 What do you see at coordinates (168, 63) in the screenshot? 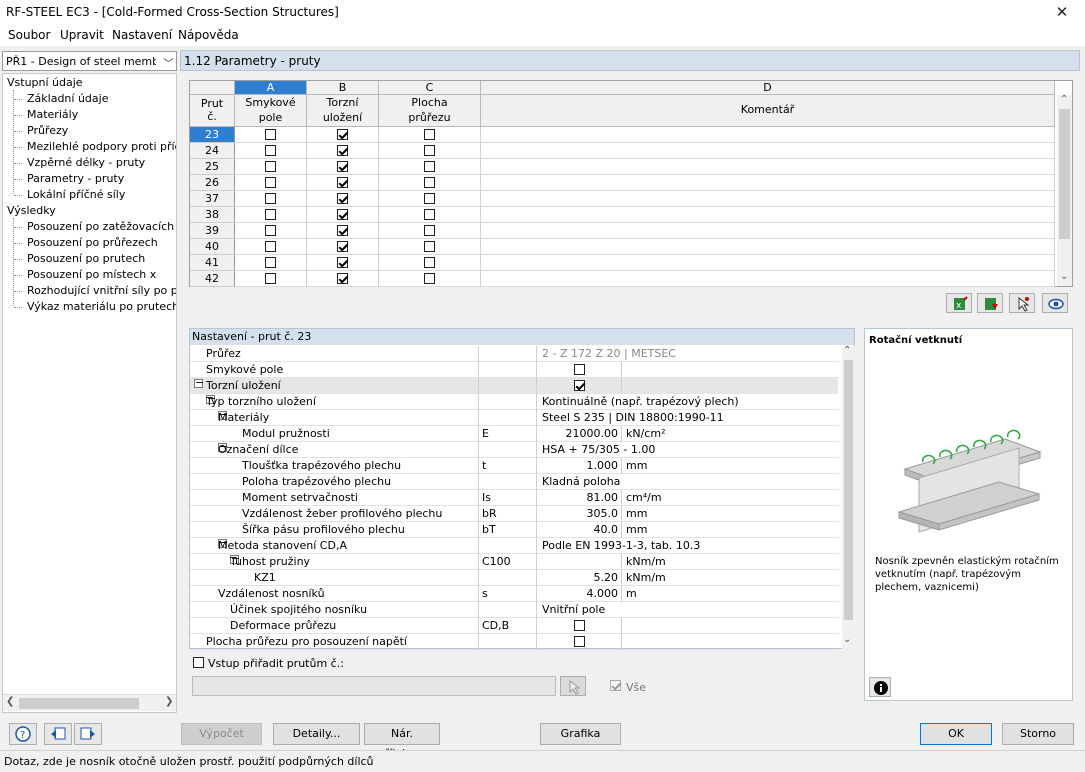
I see `chevron-down-icon: ﹀` at bounding box center [168, 63].